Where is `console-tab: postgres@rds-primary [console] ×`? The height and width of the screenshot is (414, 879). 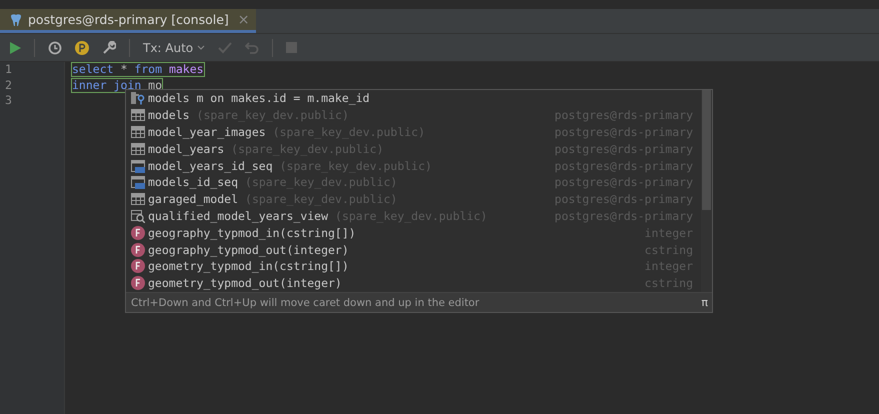
console-tab: postgres@rds-primary [console] × is located at coordinates (128, 21).